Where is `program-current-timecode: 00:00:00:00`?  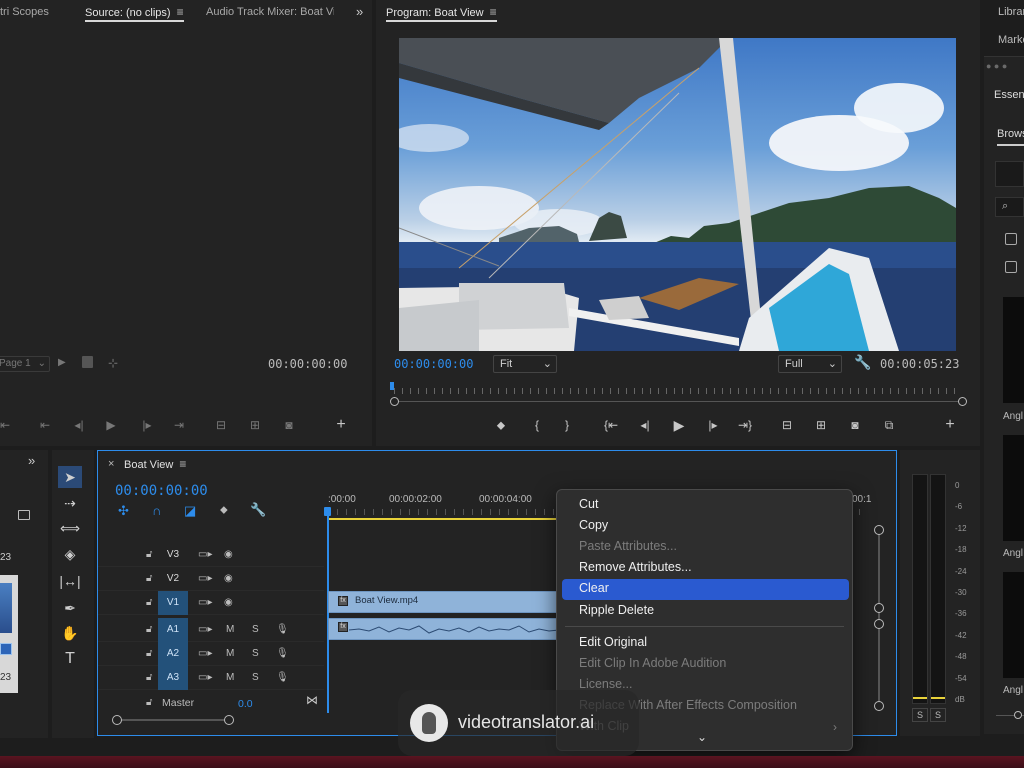 program-current-timecode: 00:00:00:00 is located at coordinates (433, 364).